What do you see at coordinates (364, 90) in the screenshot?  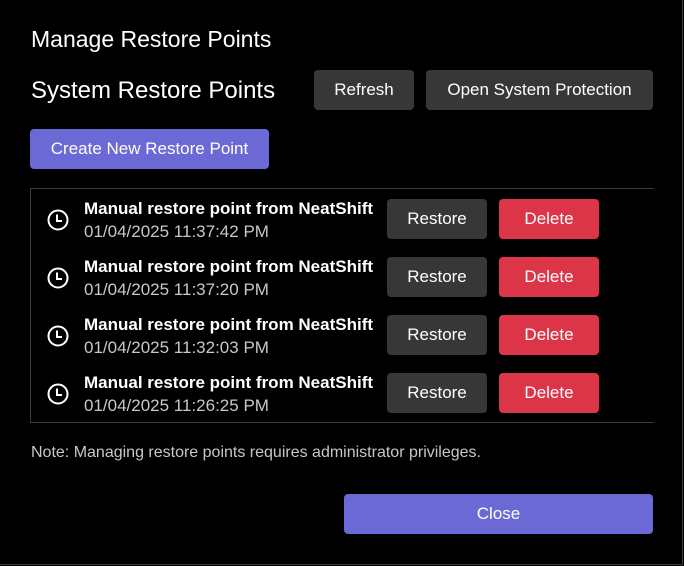 I see `refresh-button: Refresh` at bounding box center [364, 90].